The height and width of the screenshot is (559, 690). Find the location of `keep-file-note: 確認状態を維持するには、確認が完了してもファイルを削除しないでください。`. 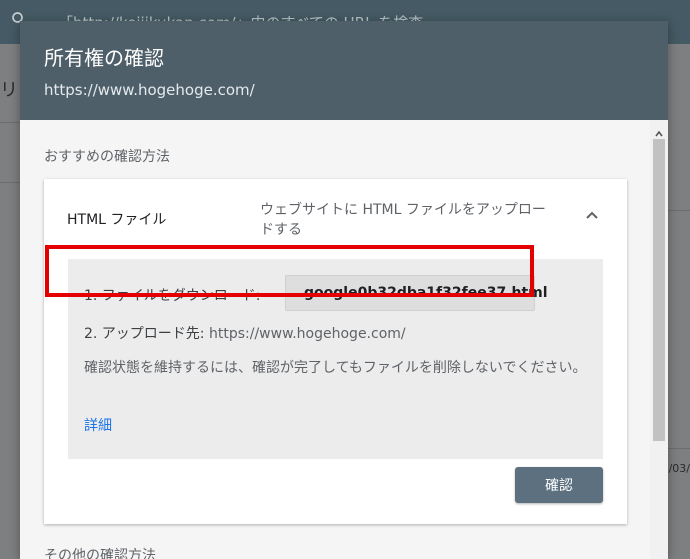

keep-file-note: 確認状態を維持するには、確認が完了してもファイルを削除しないでください。 is located at coordinates (335, 368).